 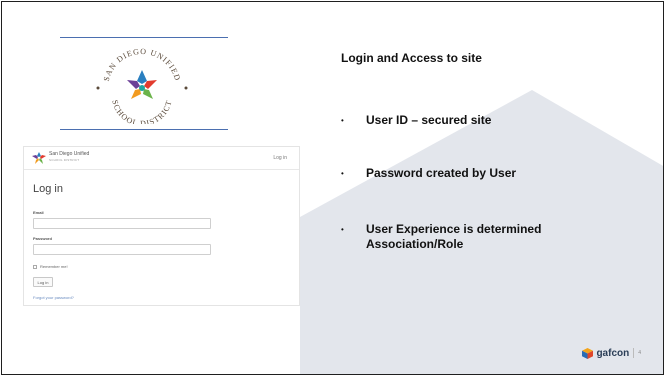 What do you see at coordinates (35, 267) in the screenshot?
I see `remember-me-checkbox` at bounding box center [35, 267].